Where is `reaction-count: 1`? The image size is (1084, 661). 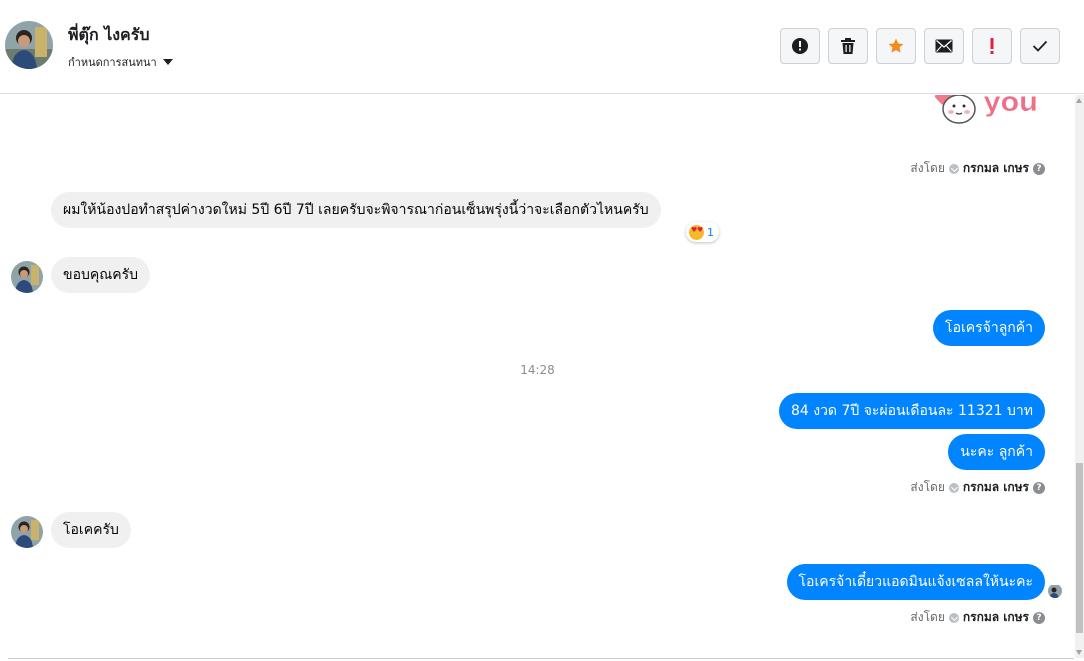
reaction-count: 1 is located at coordinates (710, 232).